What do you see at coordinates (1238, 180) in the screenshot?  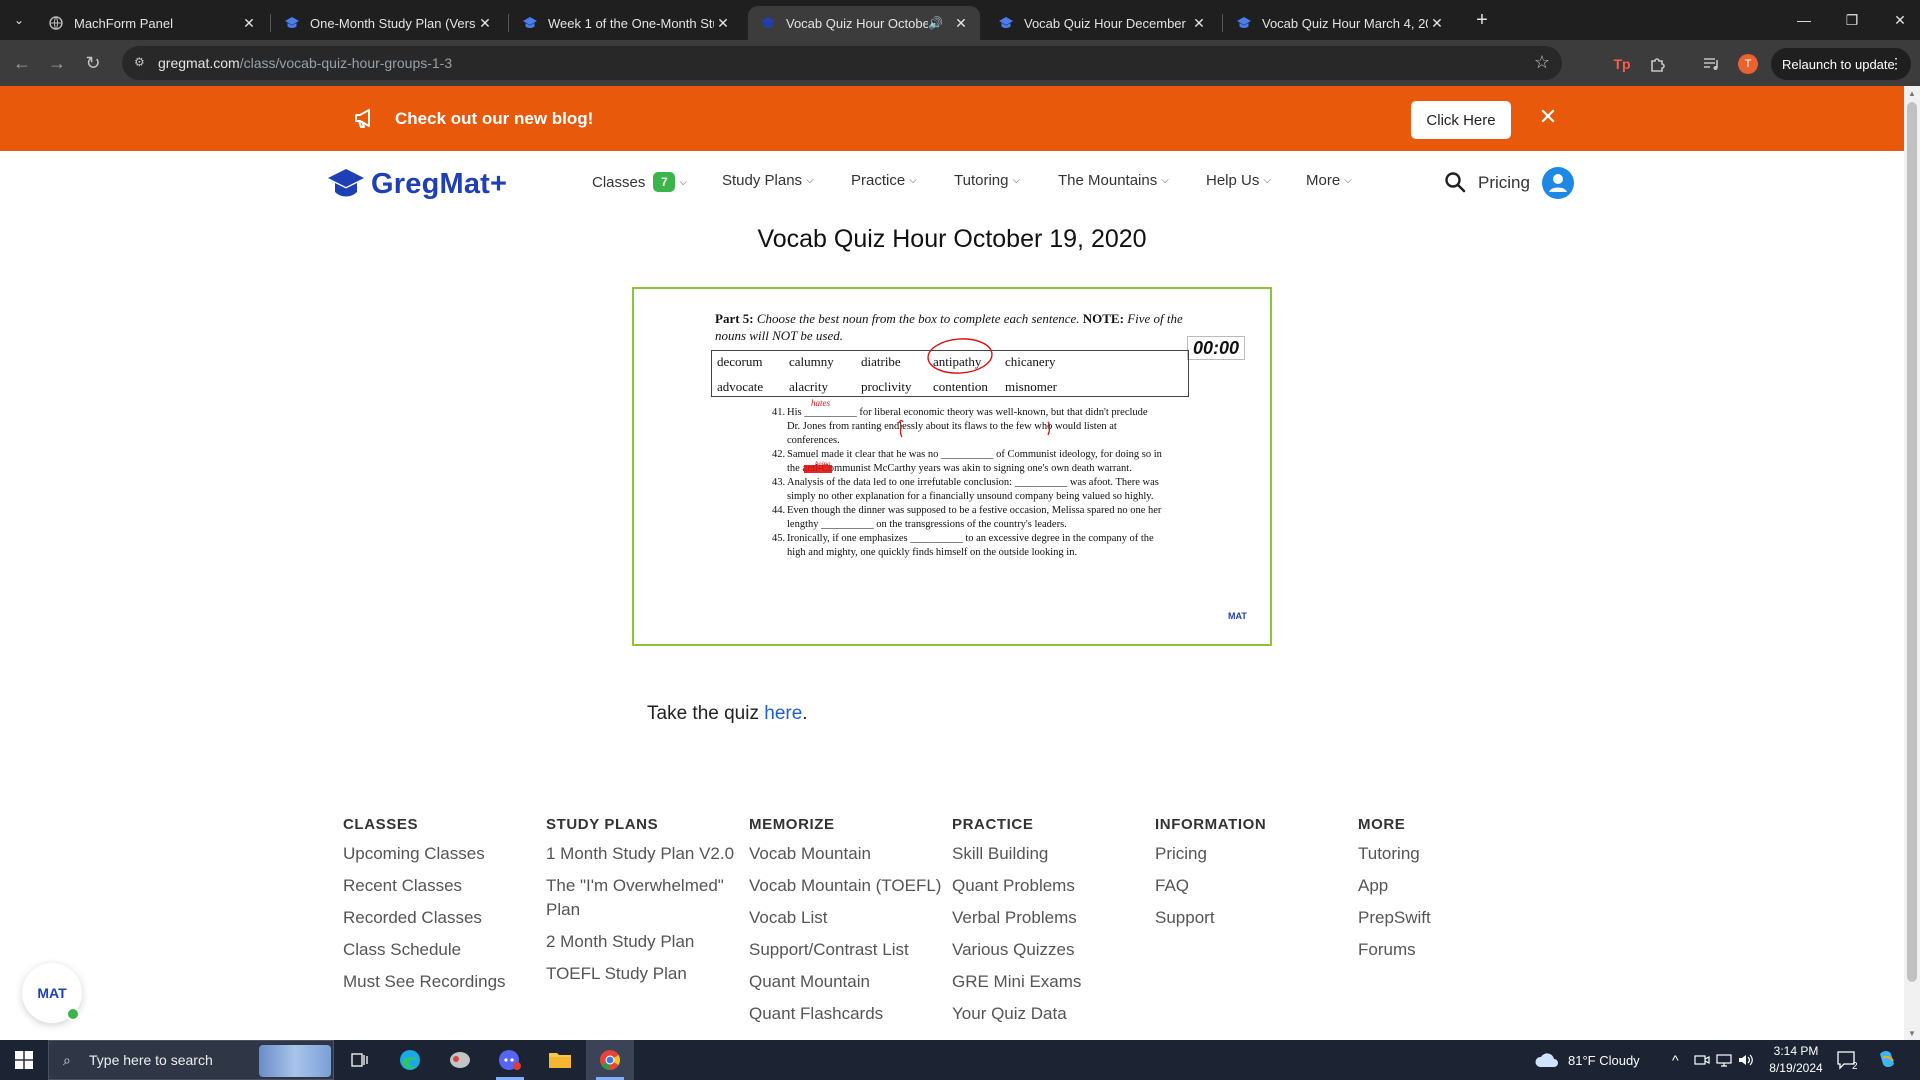 I see `nav-help-us: Help Us ⌵` at bounding box center [1238, 180].